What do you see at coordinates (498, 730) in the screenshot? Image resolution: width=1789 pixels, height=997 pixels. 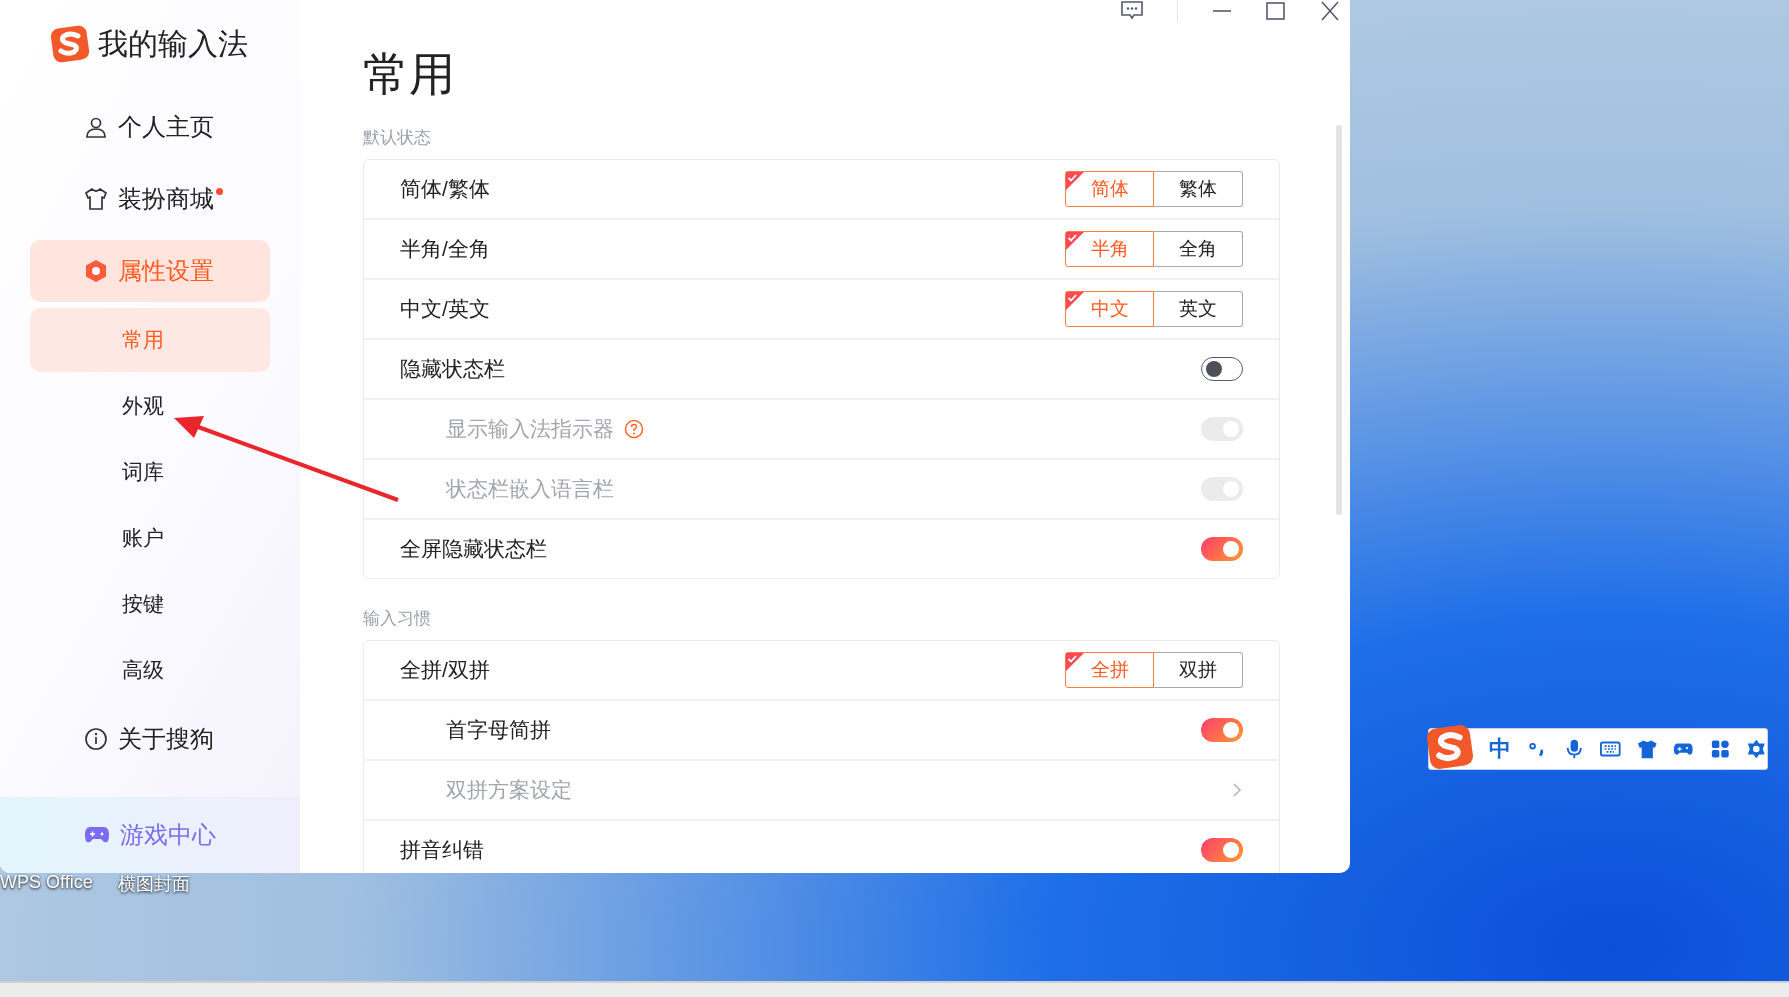 I see `setting-label: 首字母简拼` at bounding box center [498, 730].